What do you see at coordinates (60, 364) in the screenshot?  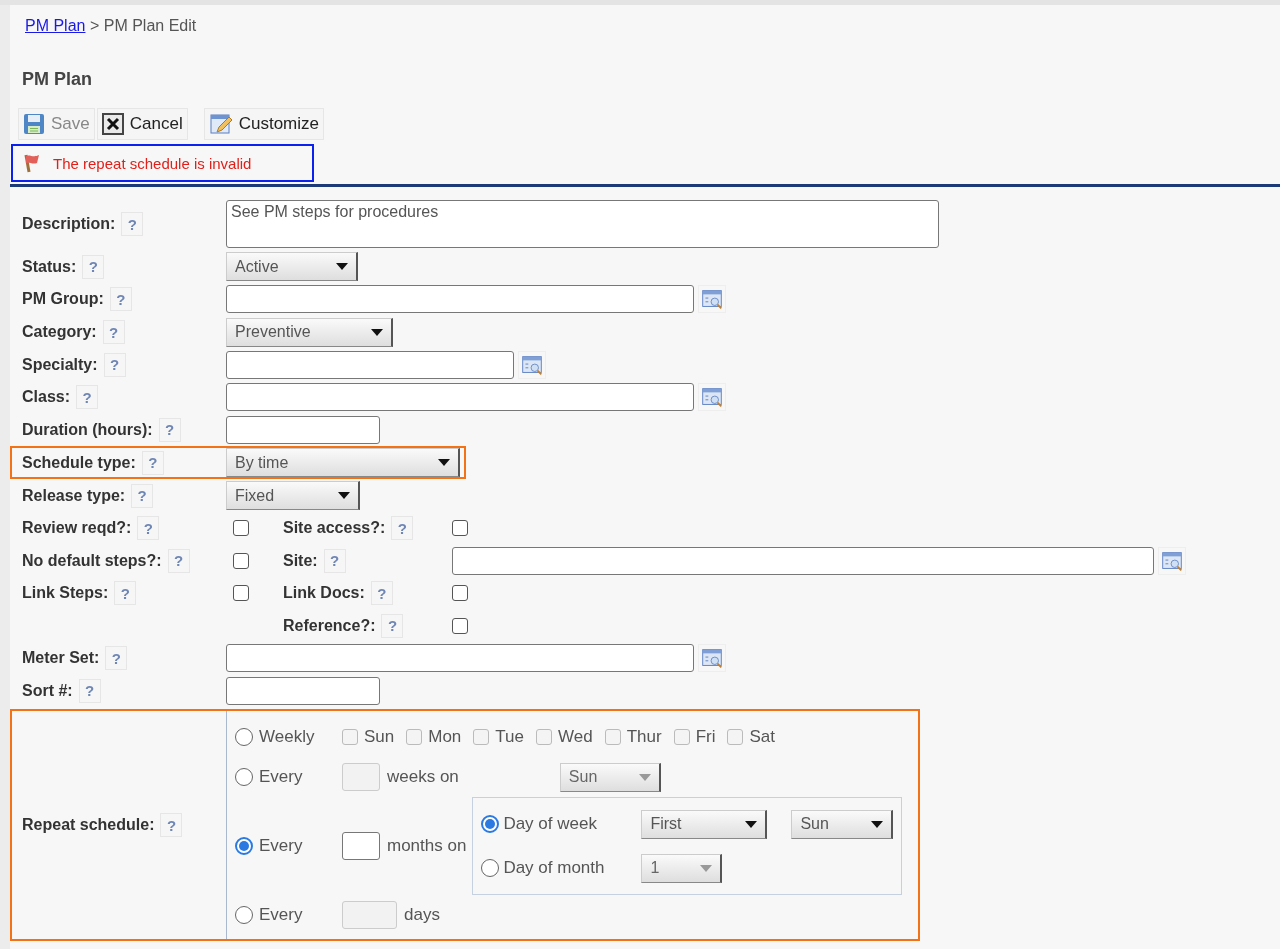 I see `field-label: Specialty:` at bounding box center [60, 364].